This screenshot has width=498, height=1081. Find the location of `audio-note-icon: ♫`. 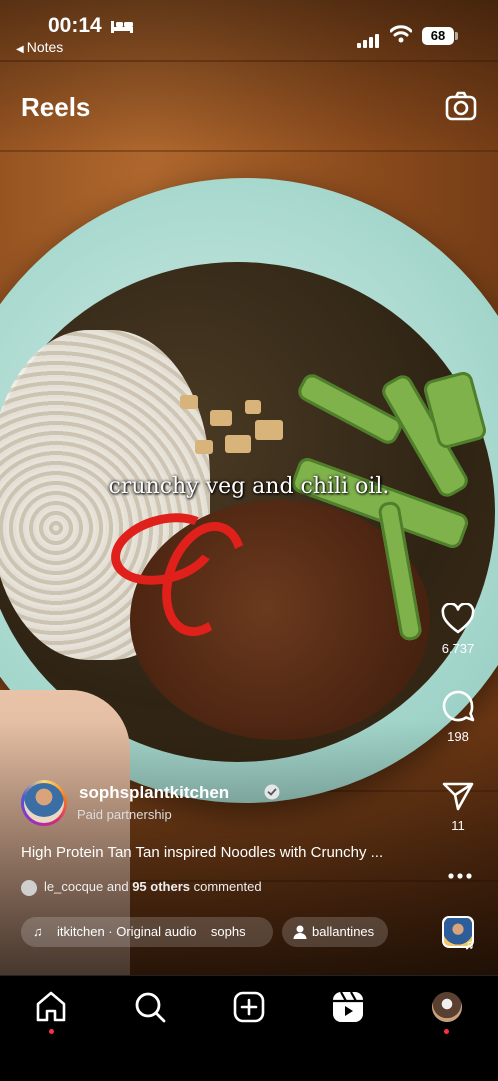

audio-note-icon: ♫ is located at coordinates (469, 944).